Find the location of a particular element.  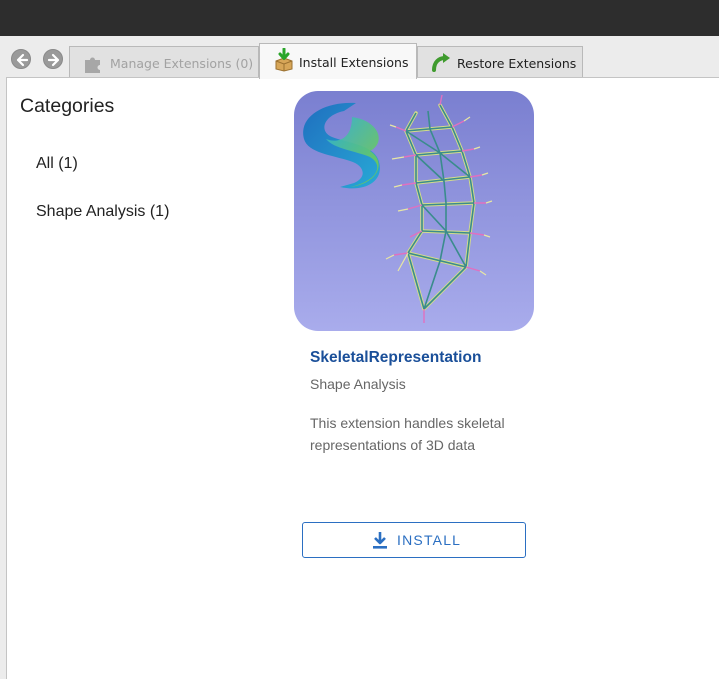

restore-arrow-icon is located at coordinates (441, 62).